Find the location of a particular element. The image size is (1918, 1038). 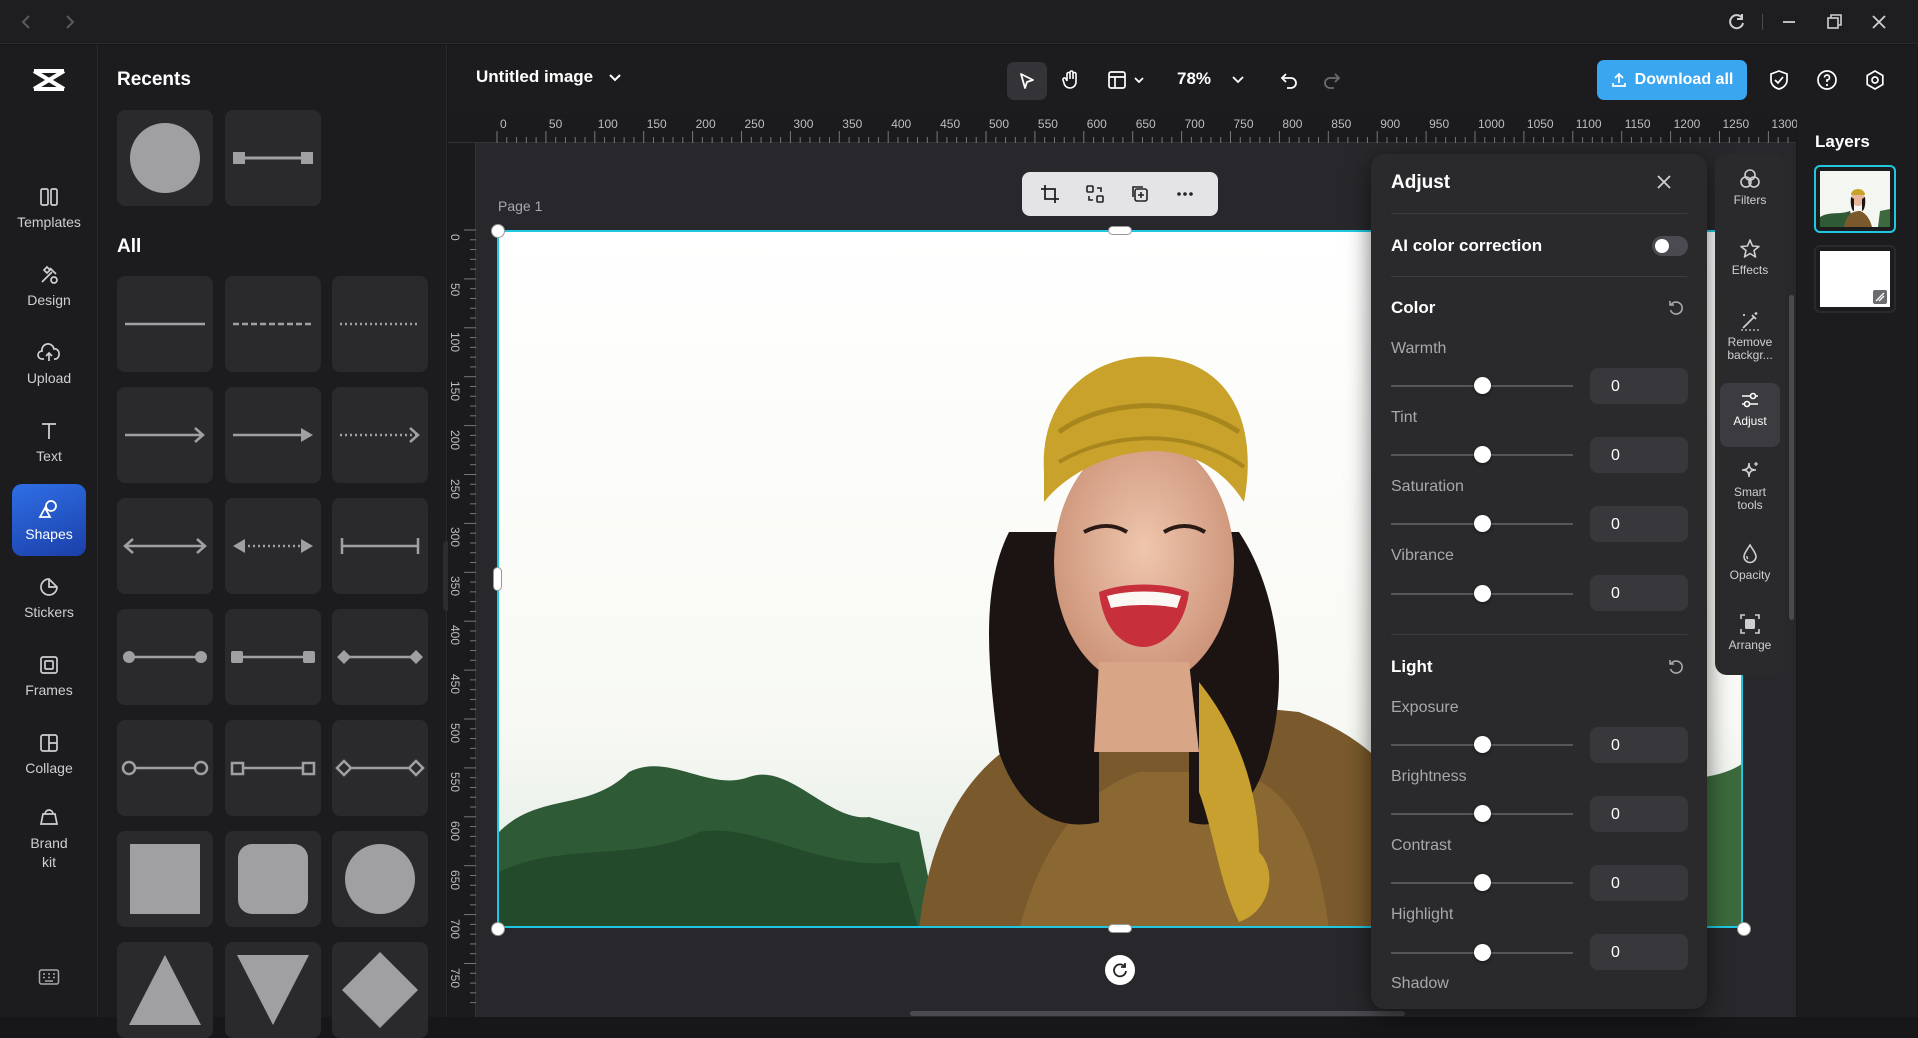

close-window-icon is located at coordinates (1879, 22).